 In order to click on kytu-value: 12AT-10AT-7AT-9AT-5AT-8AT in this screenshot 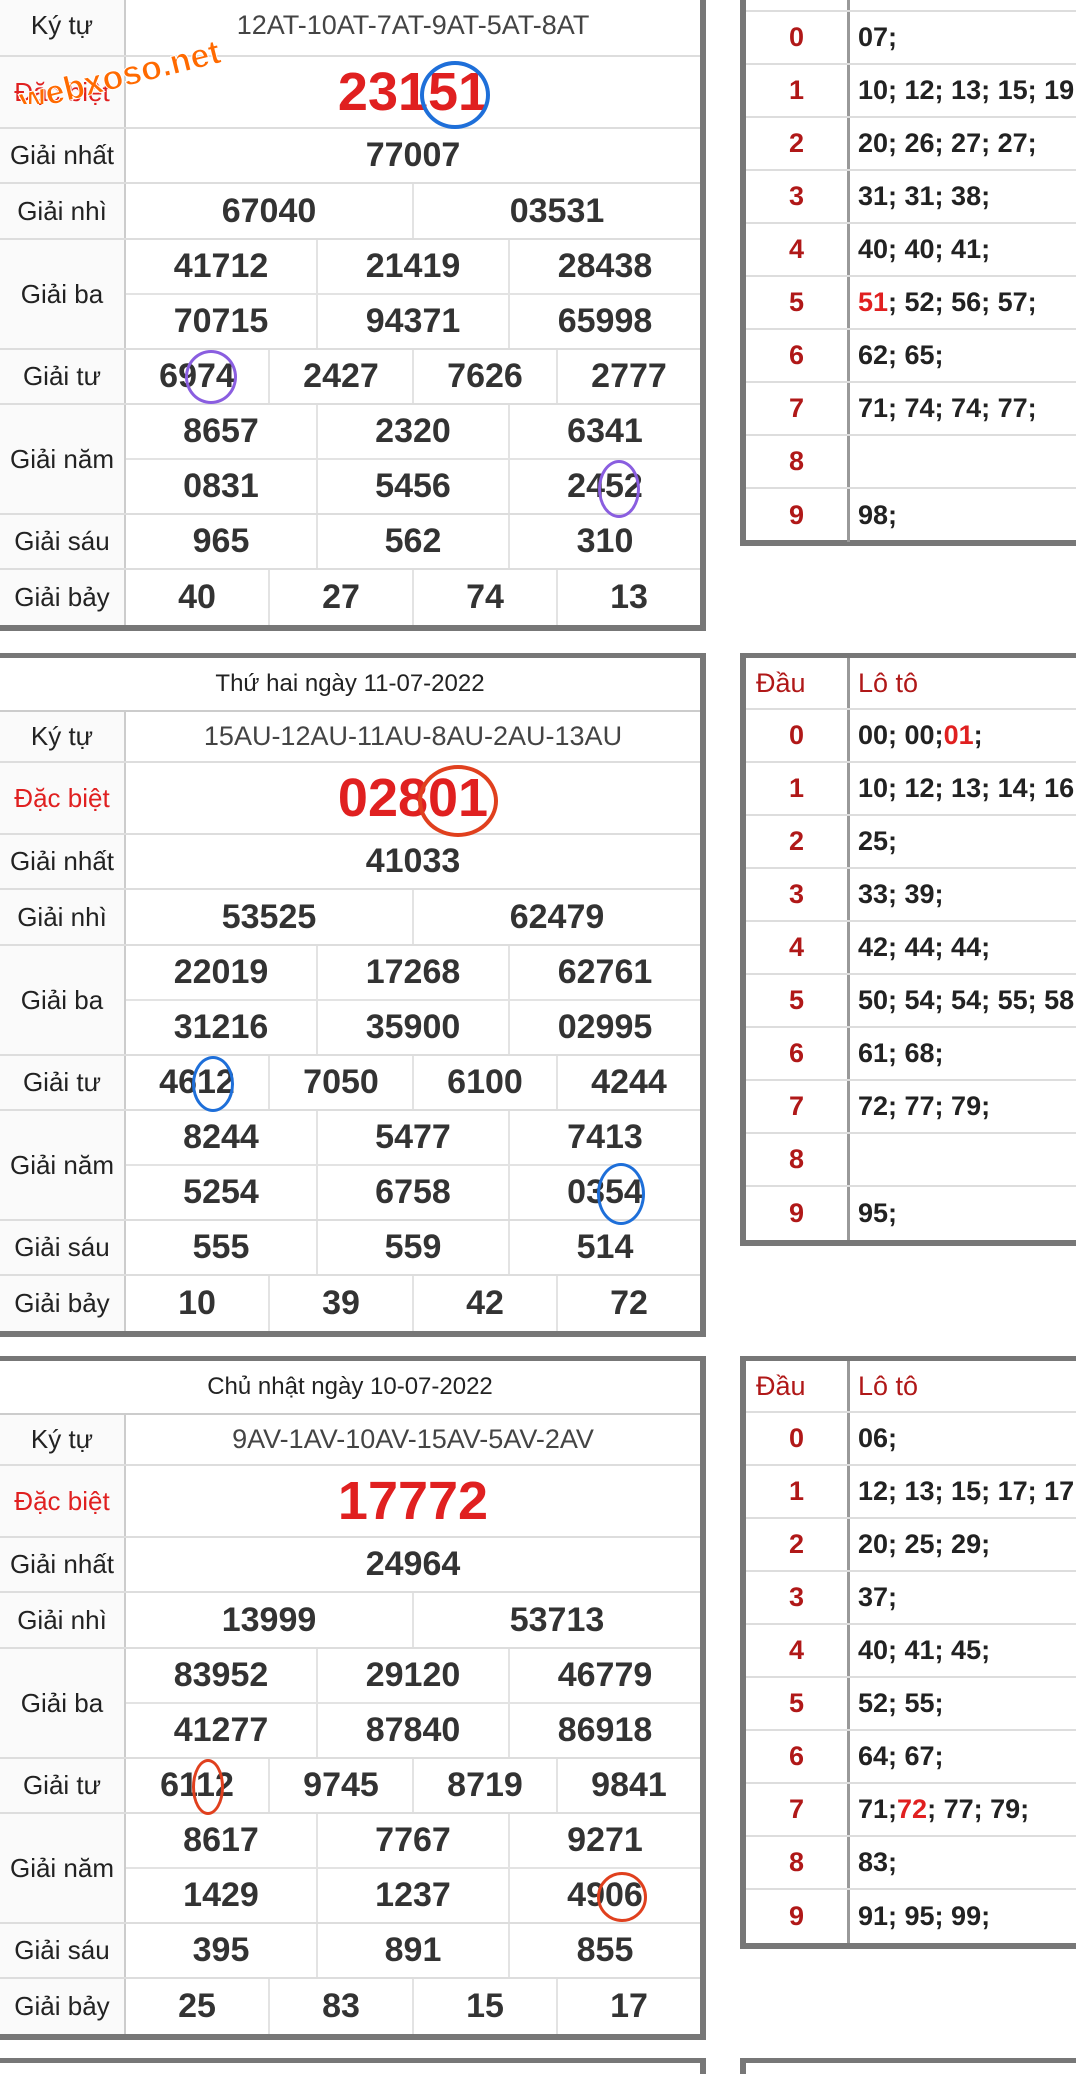, I will do `click(413, 25)`.